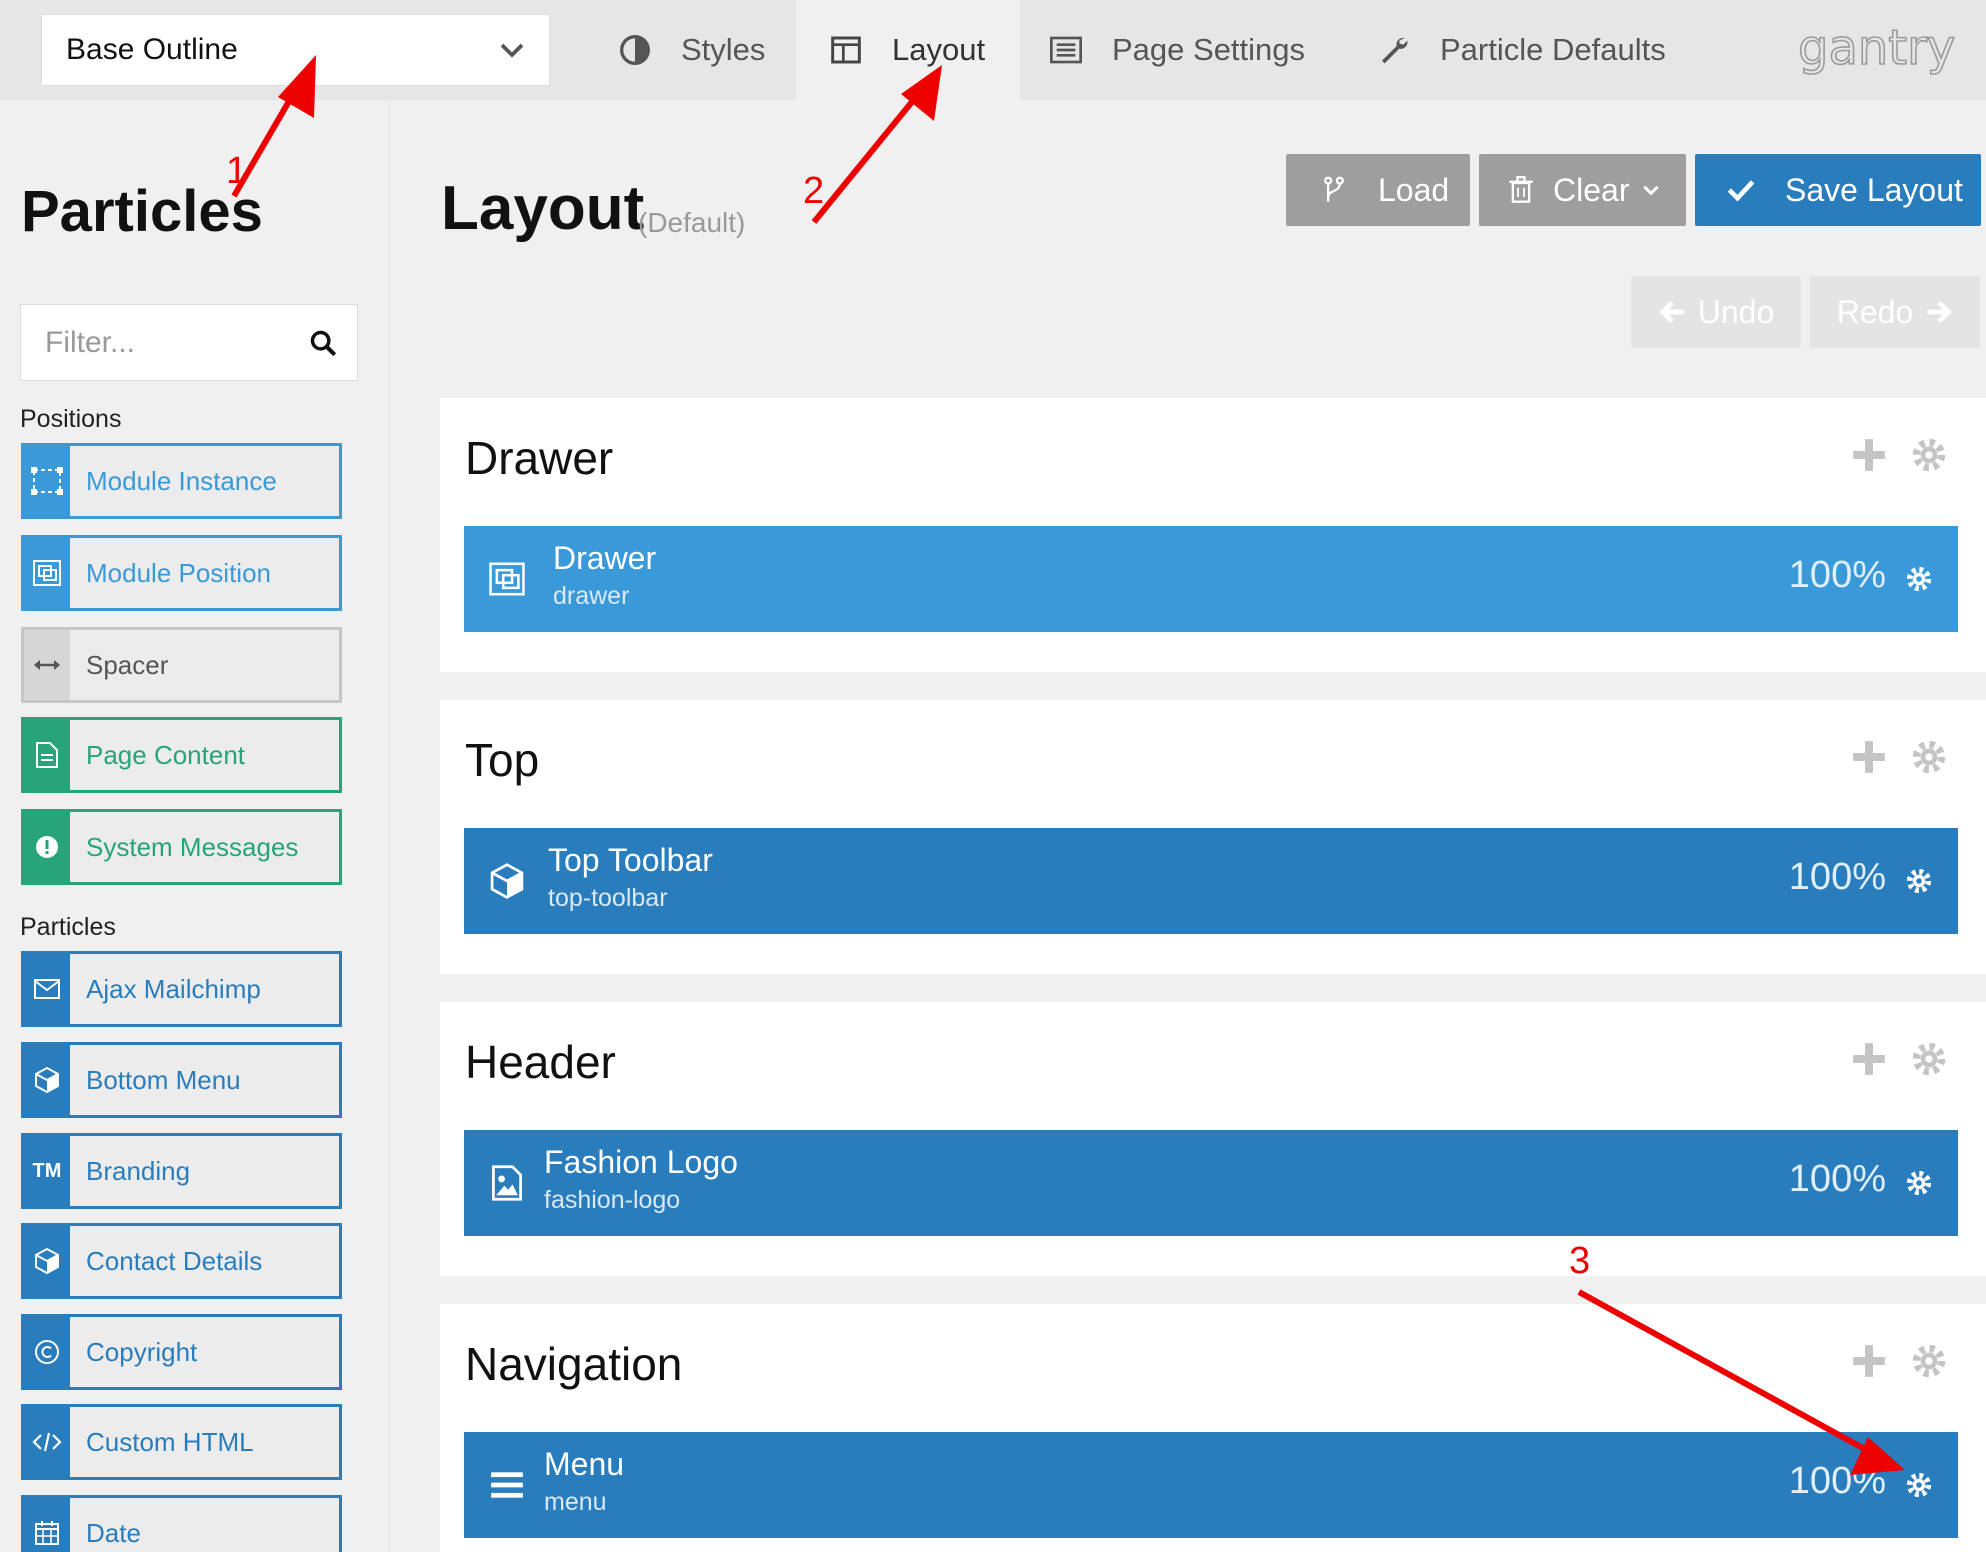  I want to click on particle-branding: TM Branding, so click(181, 1171).